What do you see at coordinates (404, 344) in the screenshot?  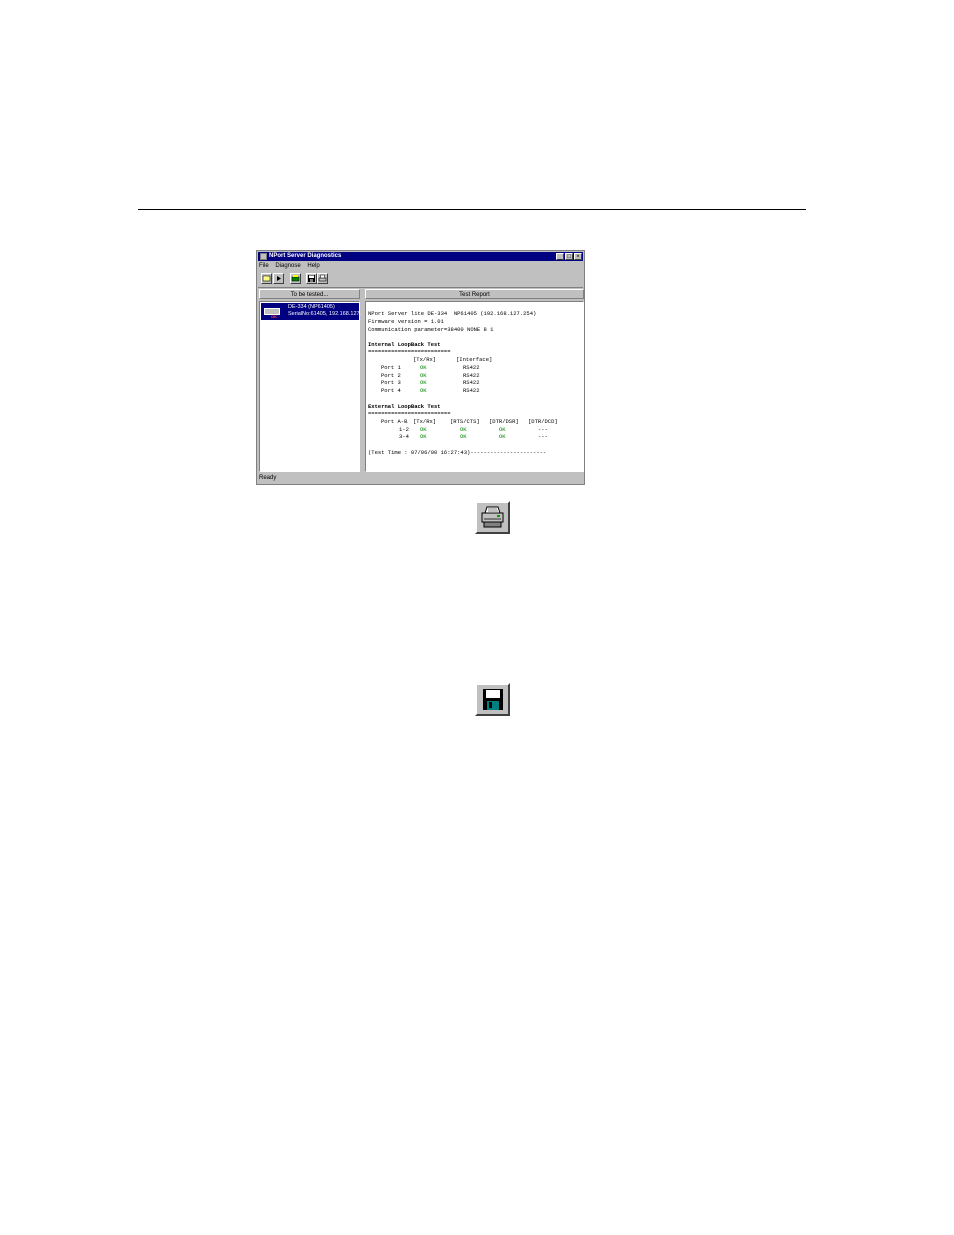 I see `internal-test-title: Internal LoopBack Test` at bounding box center [404, 344].